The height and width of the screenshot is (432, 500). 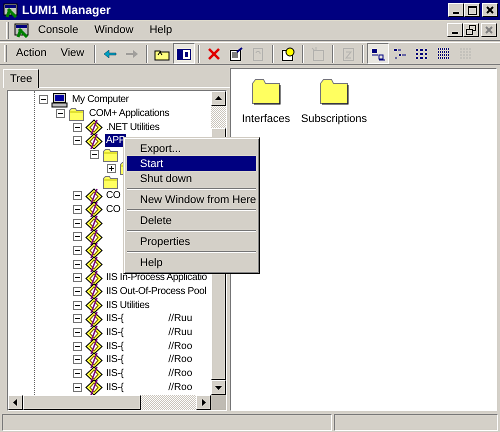 I want to click on app-icon, so click(x=21, y=30).